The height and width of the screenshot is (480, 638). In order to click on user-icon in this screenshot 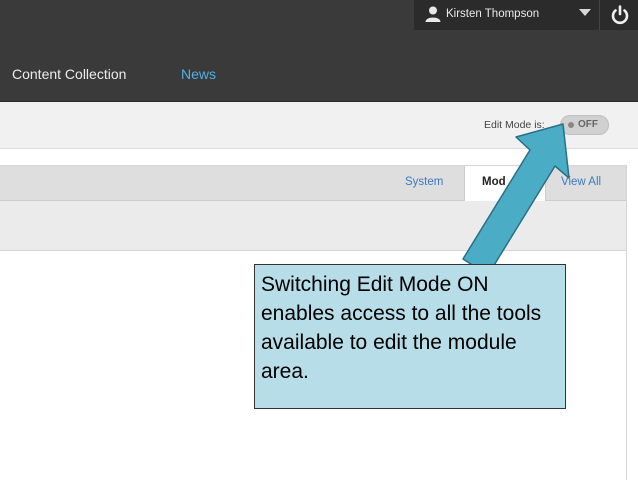, I will do `click(433, 14)`.